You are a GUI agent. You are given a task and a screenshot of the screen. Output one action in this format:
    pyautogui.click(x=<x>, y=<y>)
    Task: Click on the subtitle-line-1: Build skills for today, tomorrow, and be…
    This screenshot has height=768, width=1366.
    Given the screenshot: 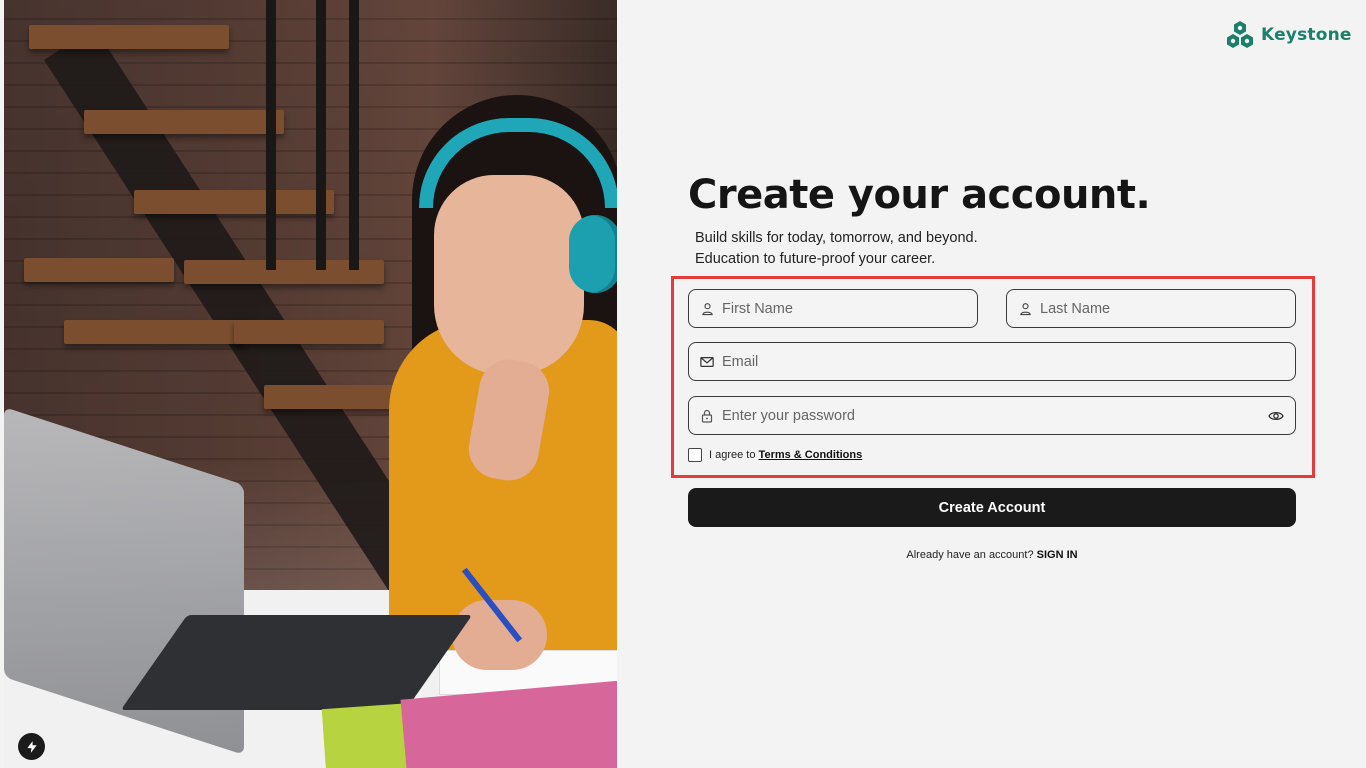 What is the action you would take?
    pyautogui.click(x=836, y=238)
    